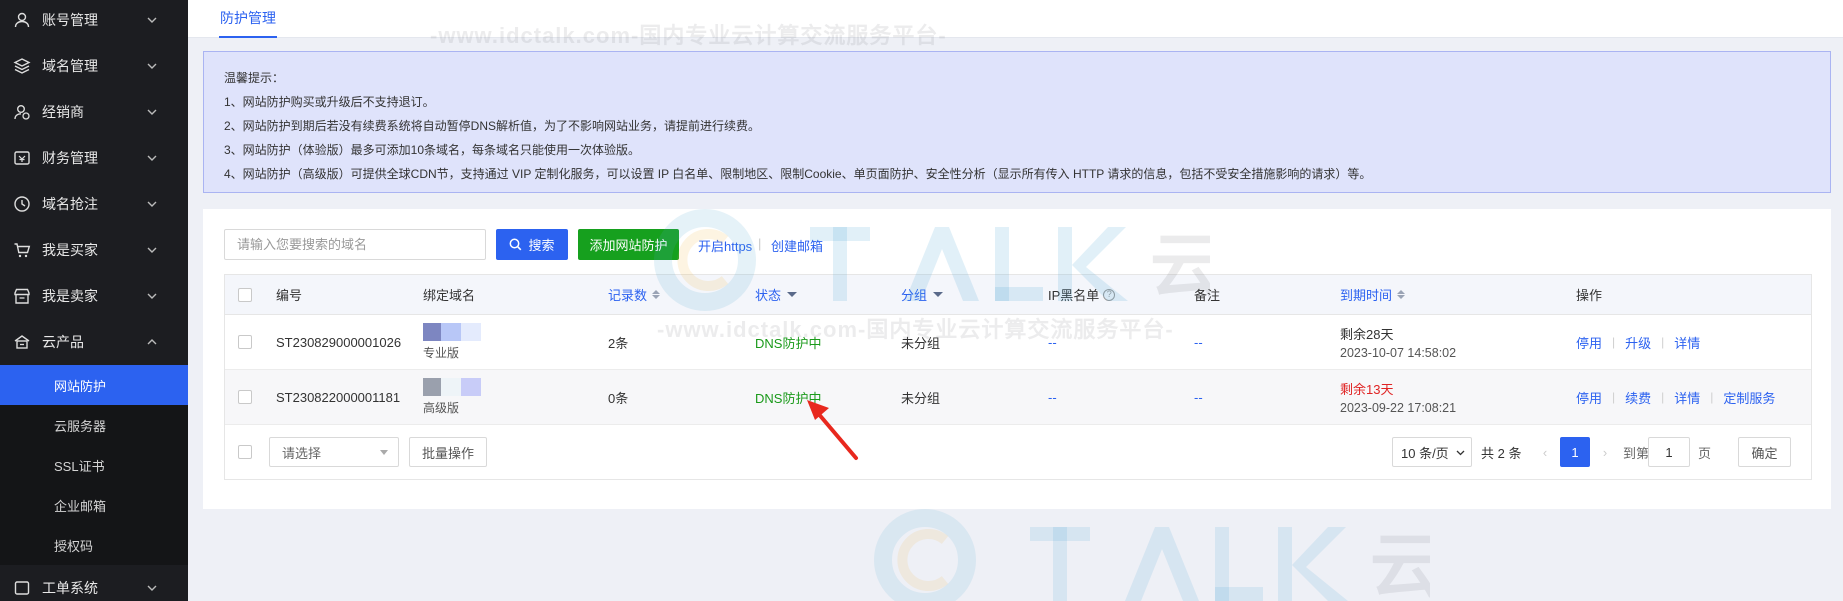 This screenshot has height=601, width=1843. I want to click on add-protection-button: 添加网站防护, so click(628, 244).